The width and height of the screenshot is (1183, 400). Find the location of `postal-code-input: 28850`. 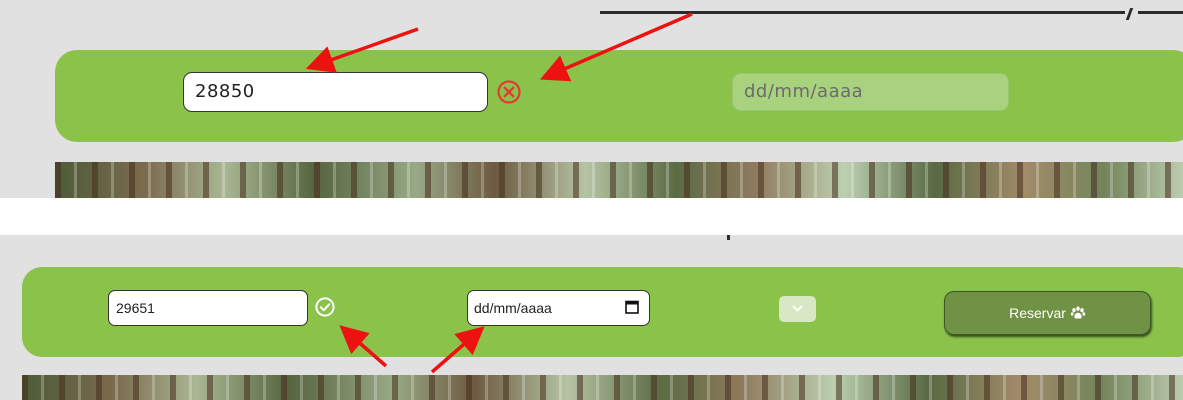

postal-code-input: 28850 is located at coordinates (335, 92).